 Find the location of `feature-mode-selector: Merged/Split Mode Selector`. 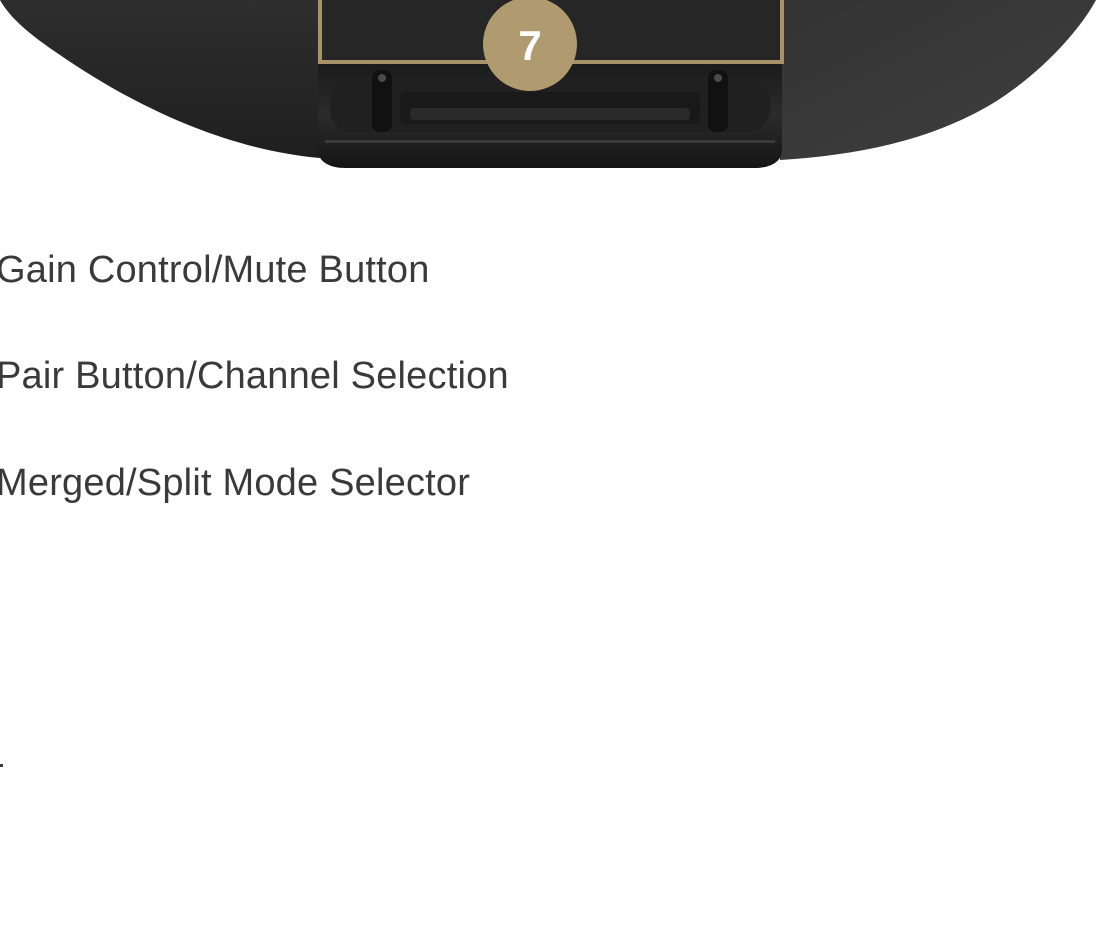

feature-mode-selector: Merged/Split Mode Selector is located at coordinates (235, 483).